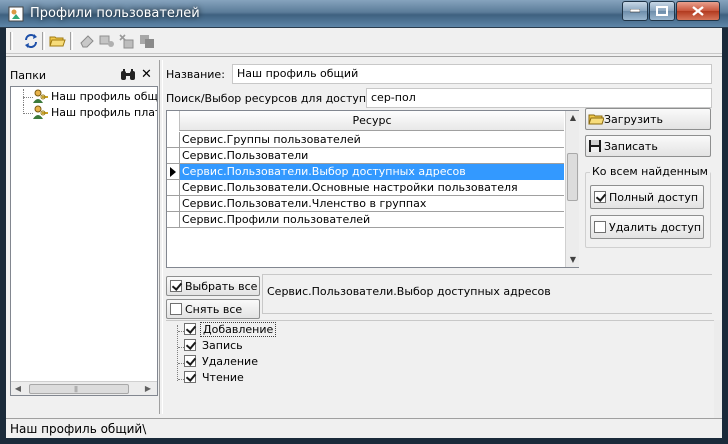 The height and width of the screenshot is (444, 728). I want to click on table-row: Сервис.Профили пользователей, so click(365, 220).